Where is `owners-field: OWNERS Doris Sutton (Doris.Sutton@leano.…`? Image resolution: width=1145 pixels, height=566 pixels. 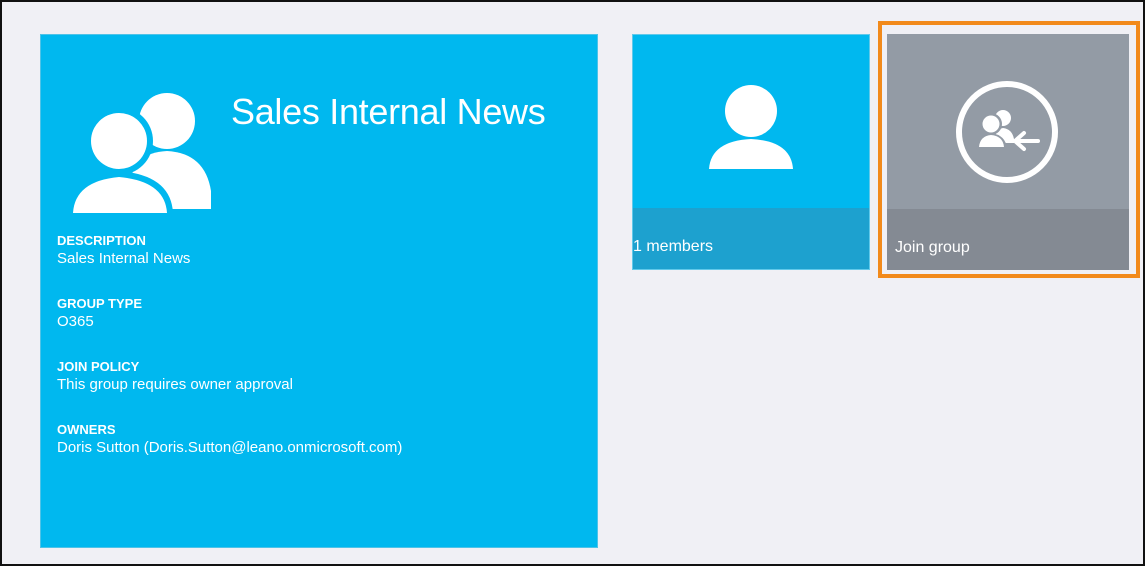
owners-field: OWNERS Doris Sutton (Doris.Sutton@leano.… is located at coordinates (317, 439).